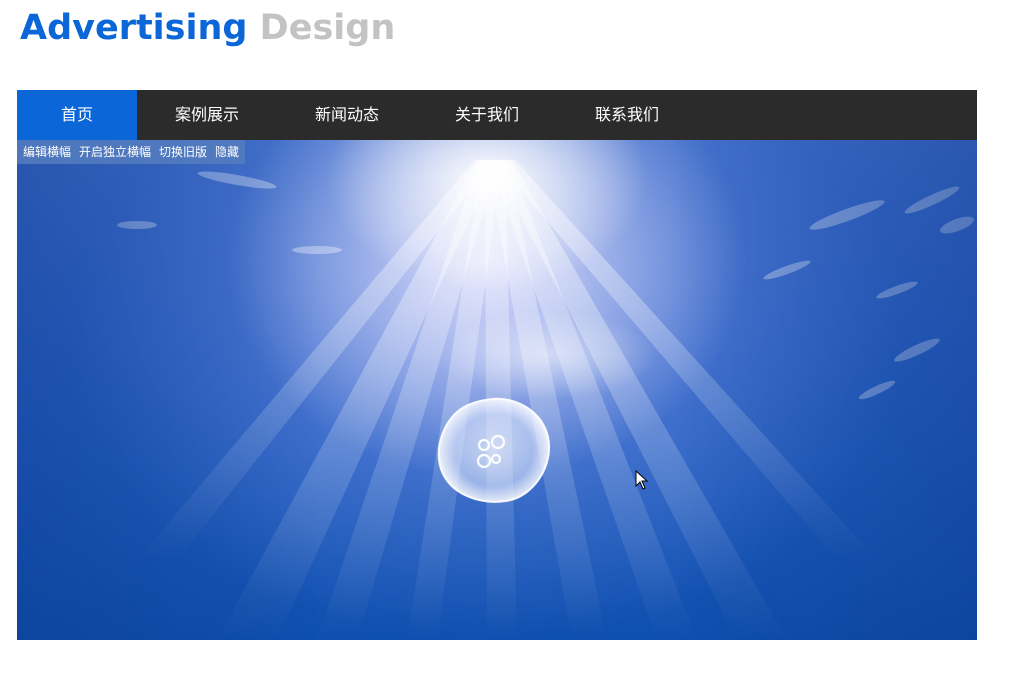 The image size is (1029, 673). Describe the element at coordinates (627, 115) in the screenshot. I see `nav-item-contact: 联系我们` at that location.